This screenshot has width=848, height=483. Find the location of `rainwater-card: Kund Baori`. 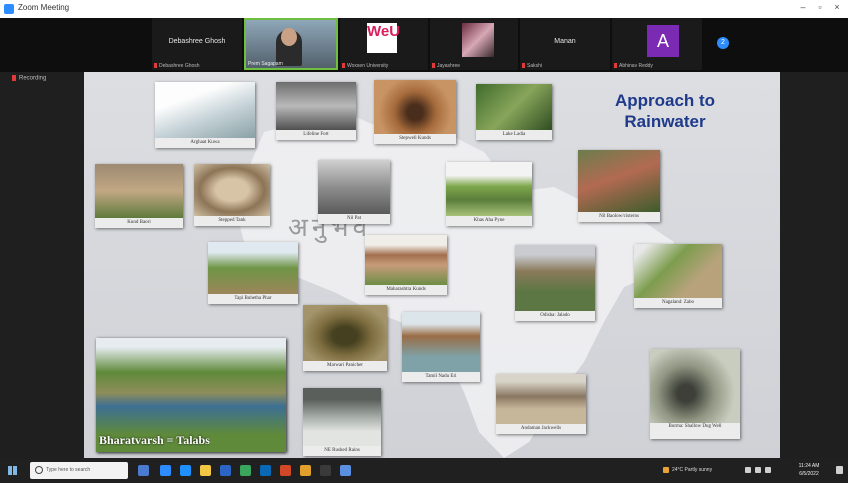

rainwater-card: Kund Baori is located at coordinates (139, 196).